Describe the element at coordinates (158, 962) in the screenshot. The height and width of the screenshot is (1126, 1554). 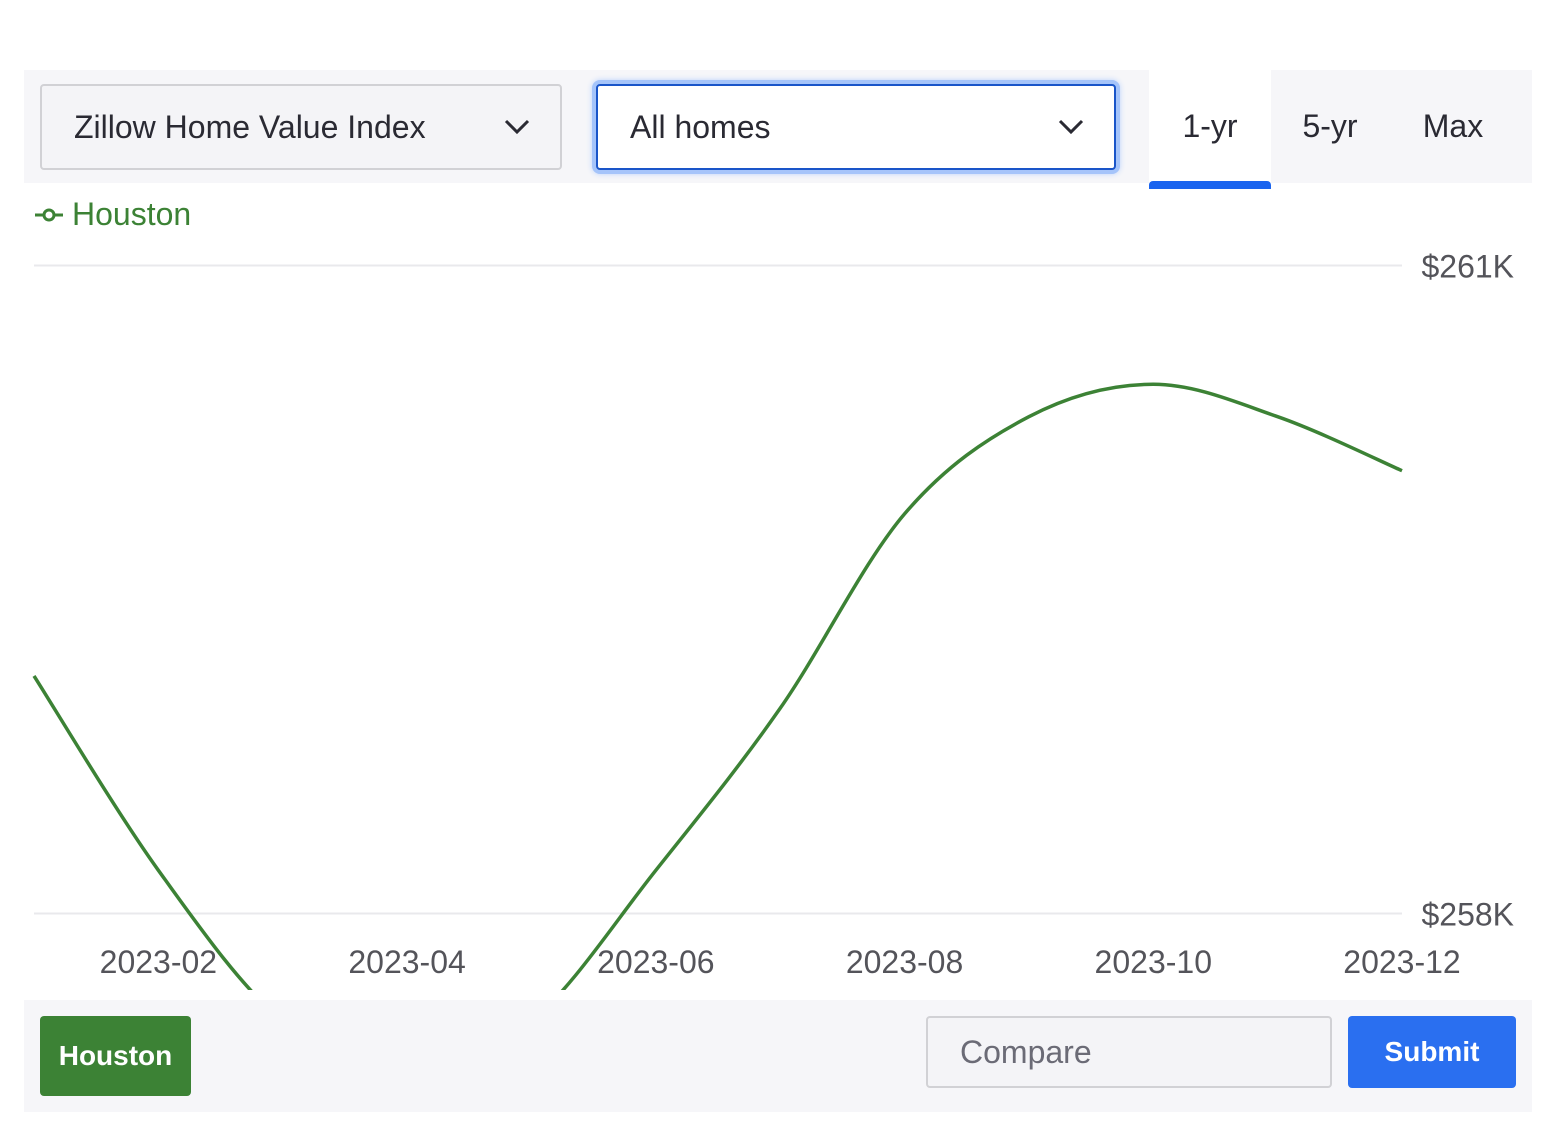
I see `x-tick-label: 2023-02` at that location.